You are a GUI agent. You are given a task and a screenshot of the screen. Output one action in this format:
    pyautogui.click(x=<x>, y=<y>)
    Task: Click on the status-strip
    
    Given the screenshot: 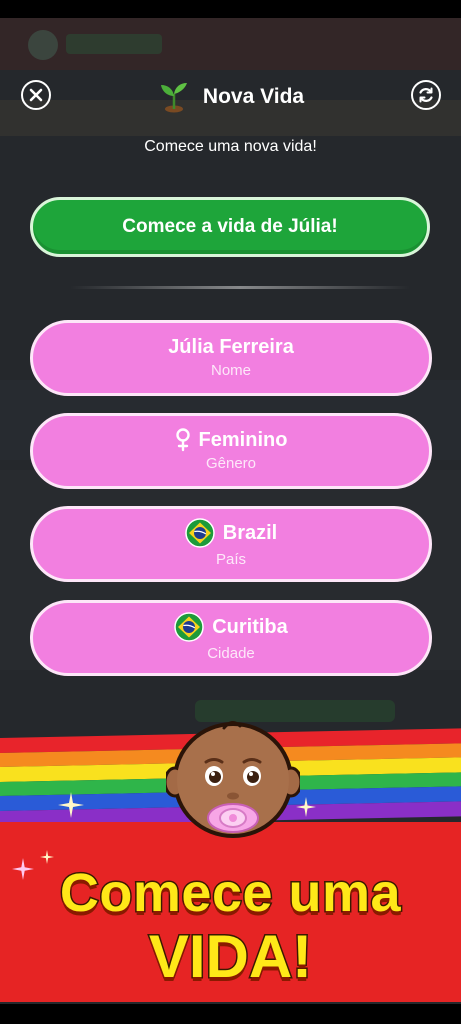 What is the action you would take?
    pyautogui.click(x=230, y=9)
    